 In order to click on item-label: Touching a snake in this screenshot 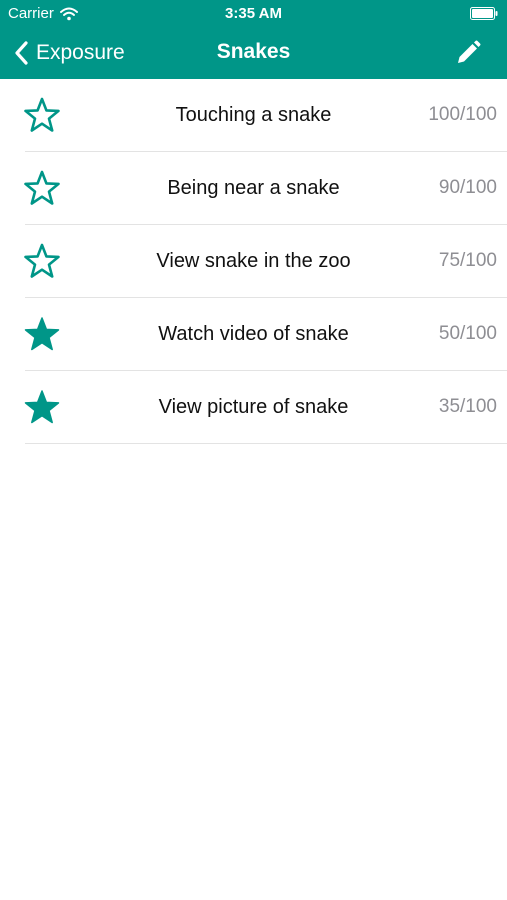, I will do `click(253, 115)`.